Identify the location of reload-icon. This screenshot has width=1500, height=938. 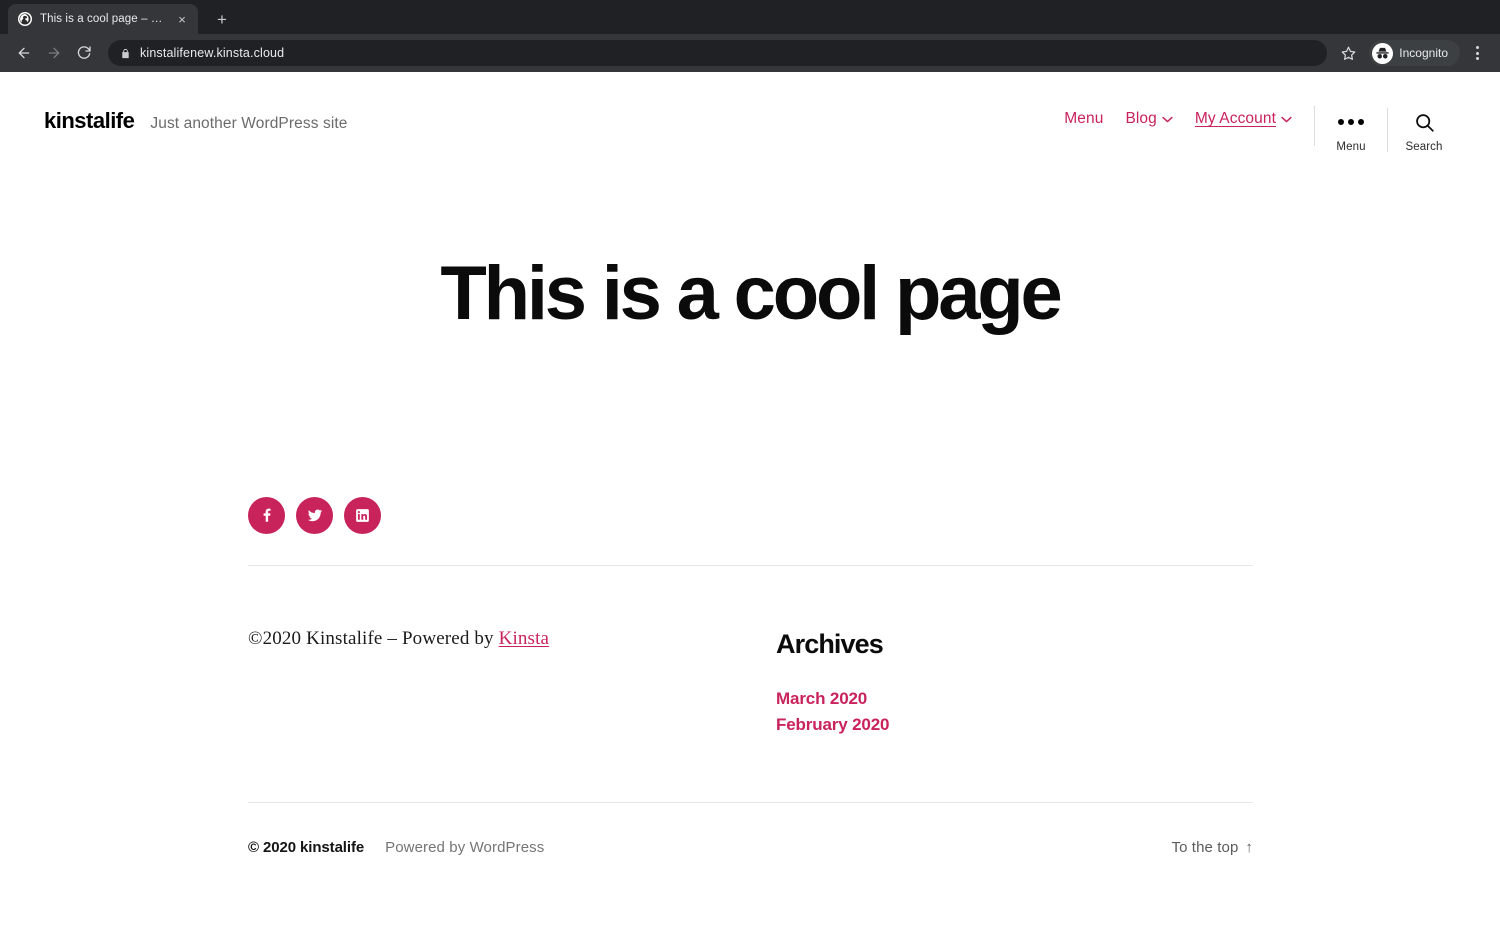
(84, 53).